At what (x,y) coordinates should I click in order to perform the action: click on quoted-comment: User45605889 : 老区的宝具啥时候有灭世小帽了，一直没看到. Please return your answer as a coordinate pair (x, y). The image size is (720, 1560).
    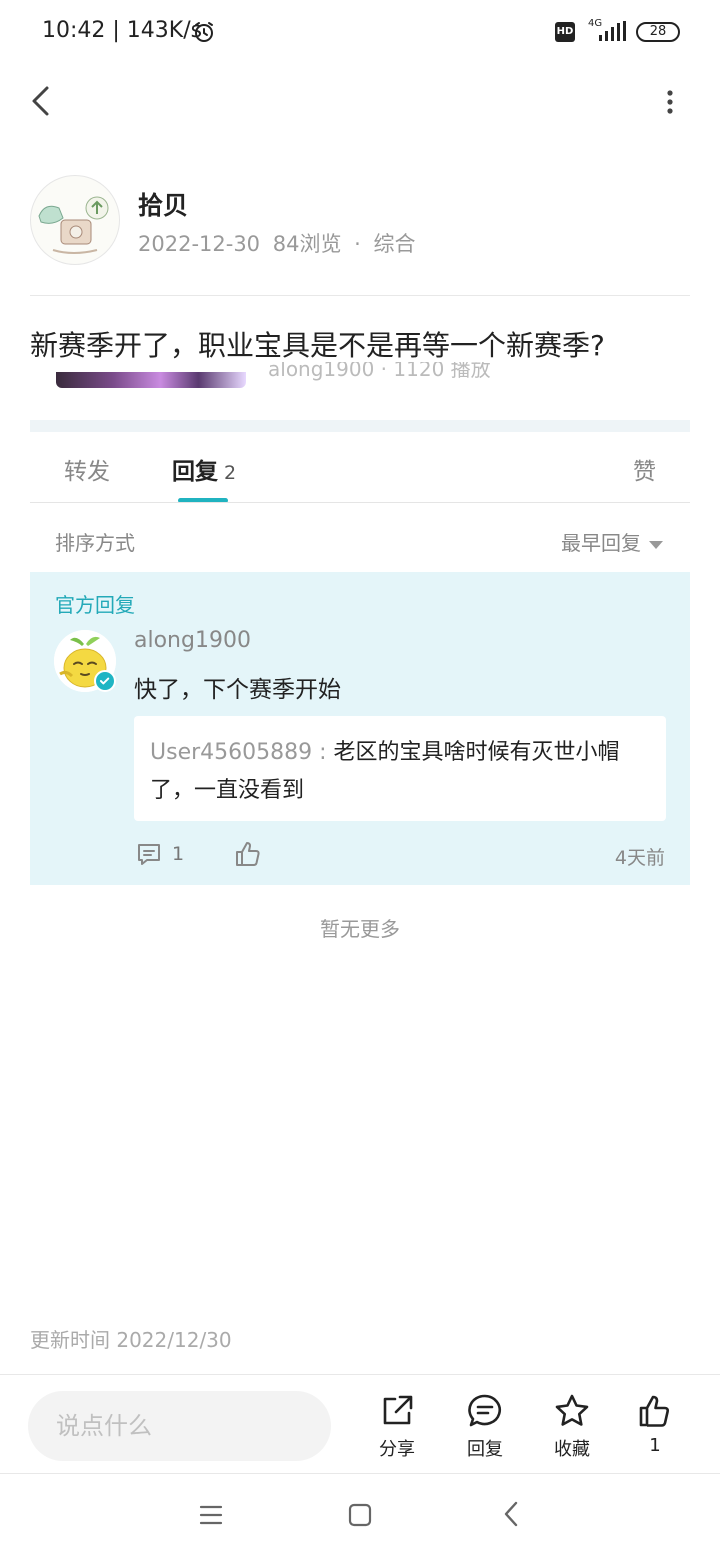
    Looking at the image, I should click on (400, 768).